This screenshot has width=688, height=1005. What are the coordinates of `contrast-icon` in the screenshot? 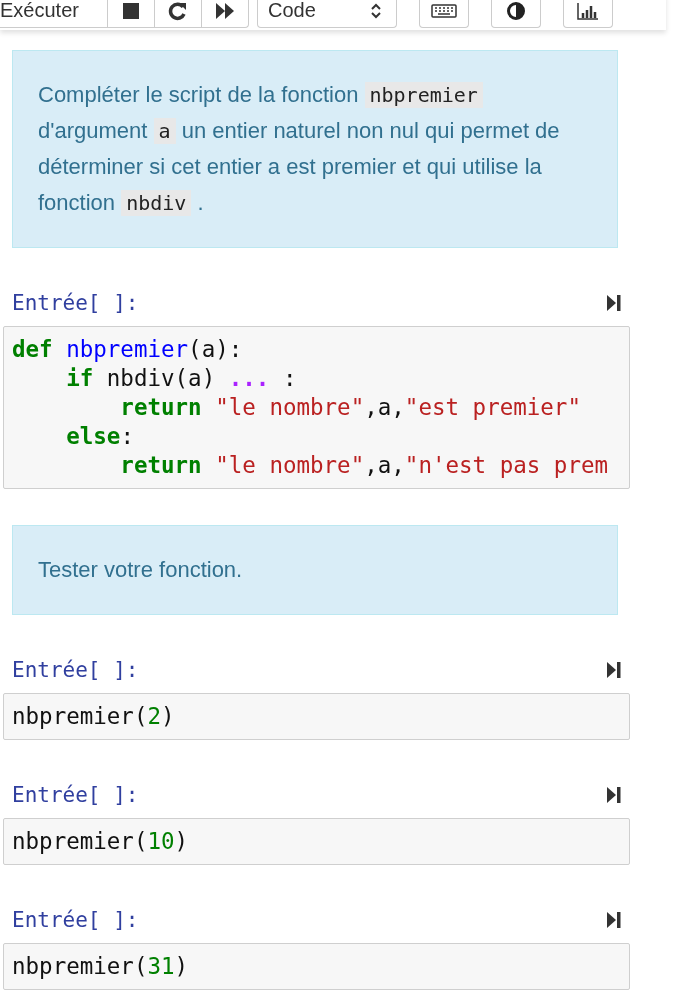 It's located at (516, 14).